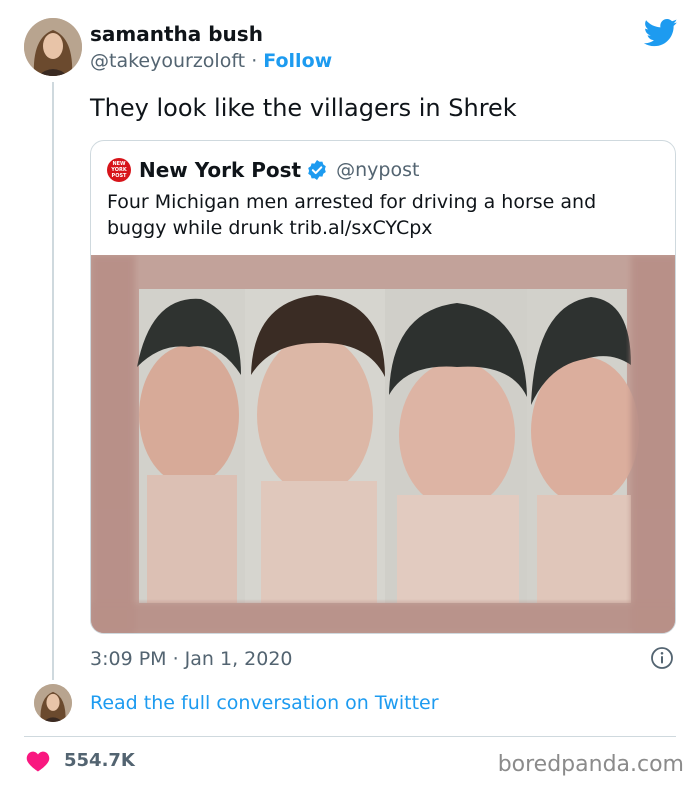  Describe the element at coordinates (317, 170) in the screenshot. I see `verified-badge-icon` at that location.